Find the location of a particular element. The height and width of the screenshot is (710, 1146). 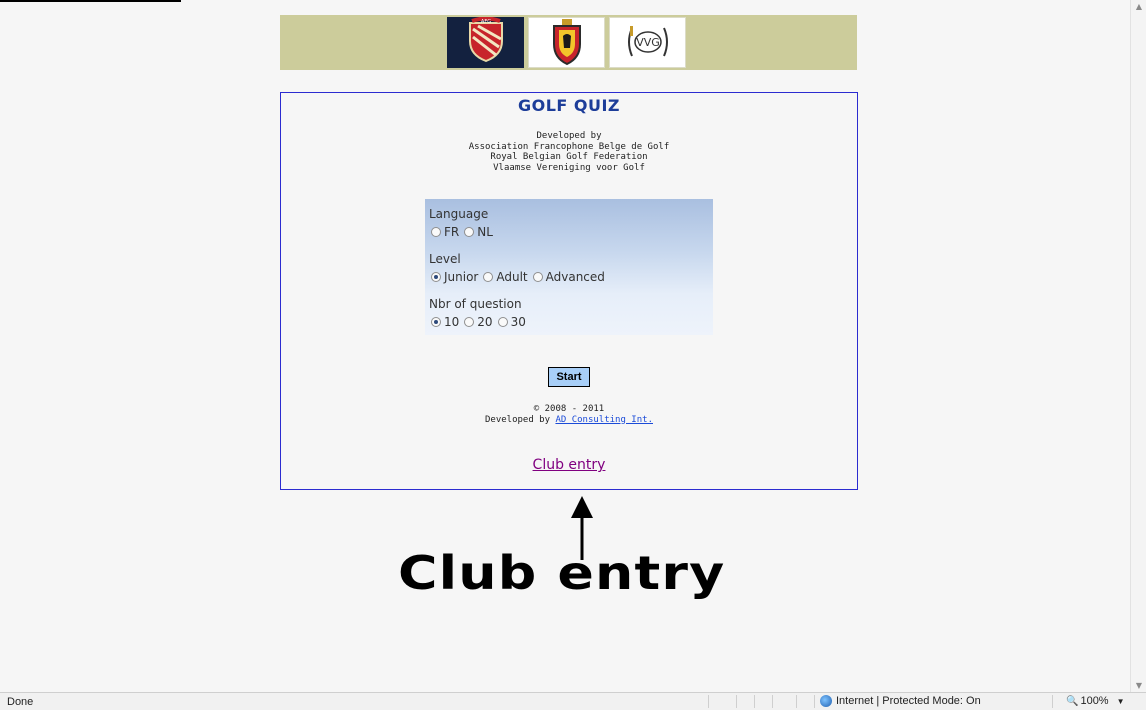

radio-label-advanced: Advanced is located at coordinates (575, 277).